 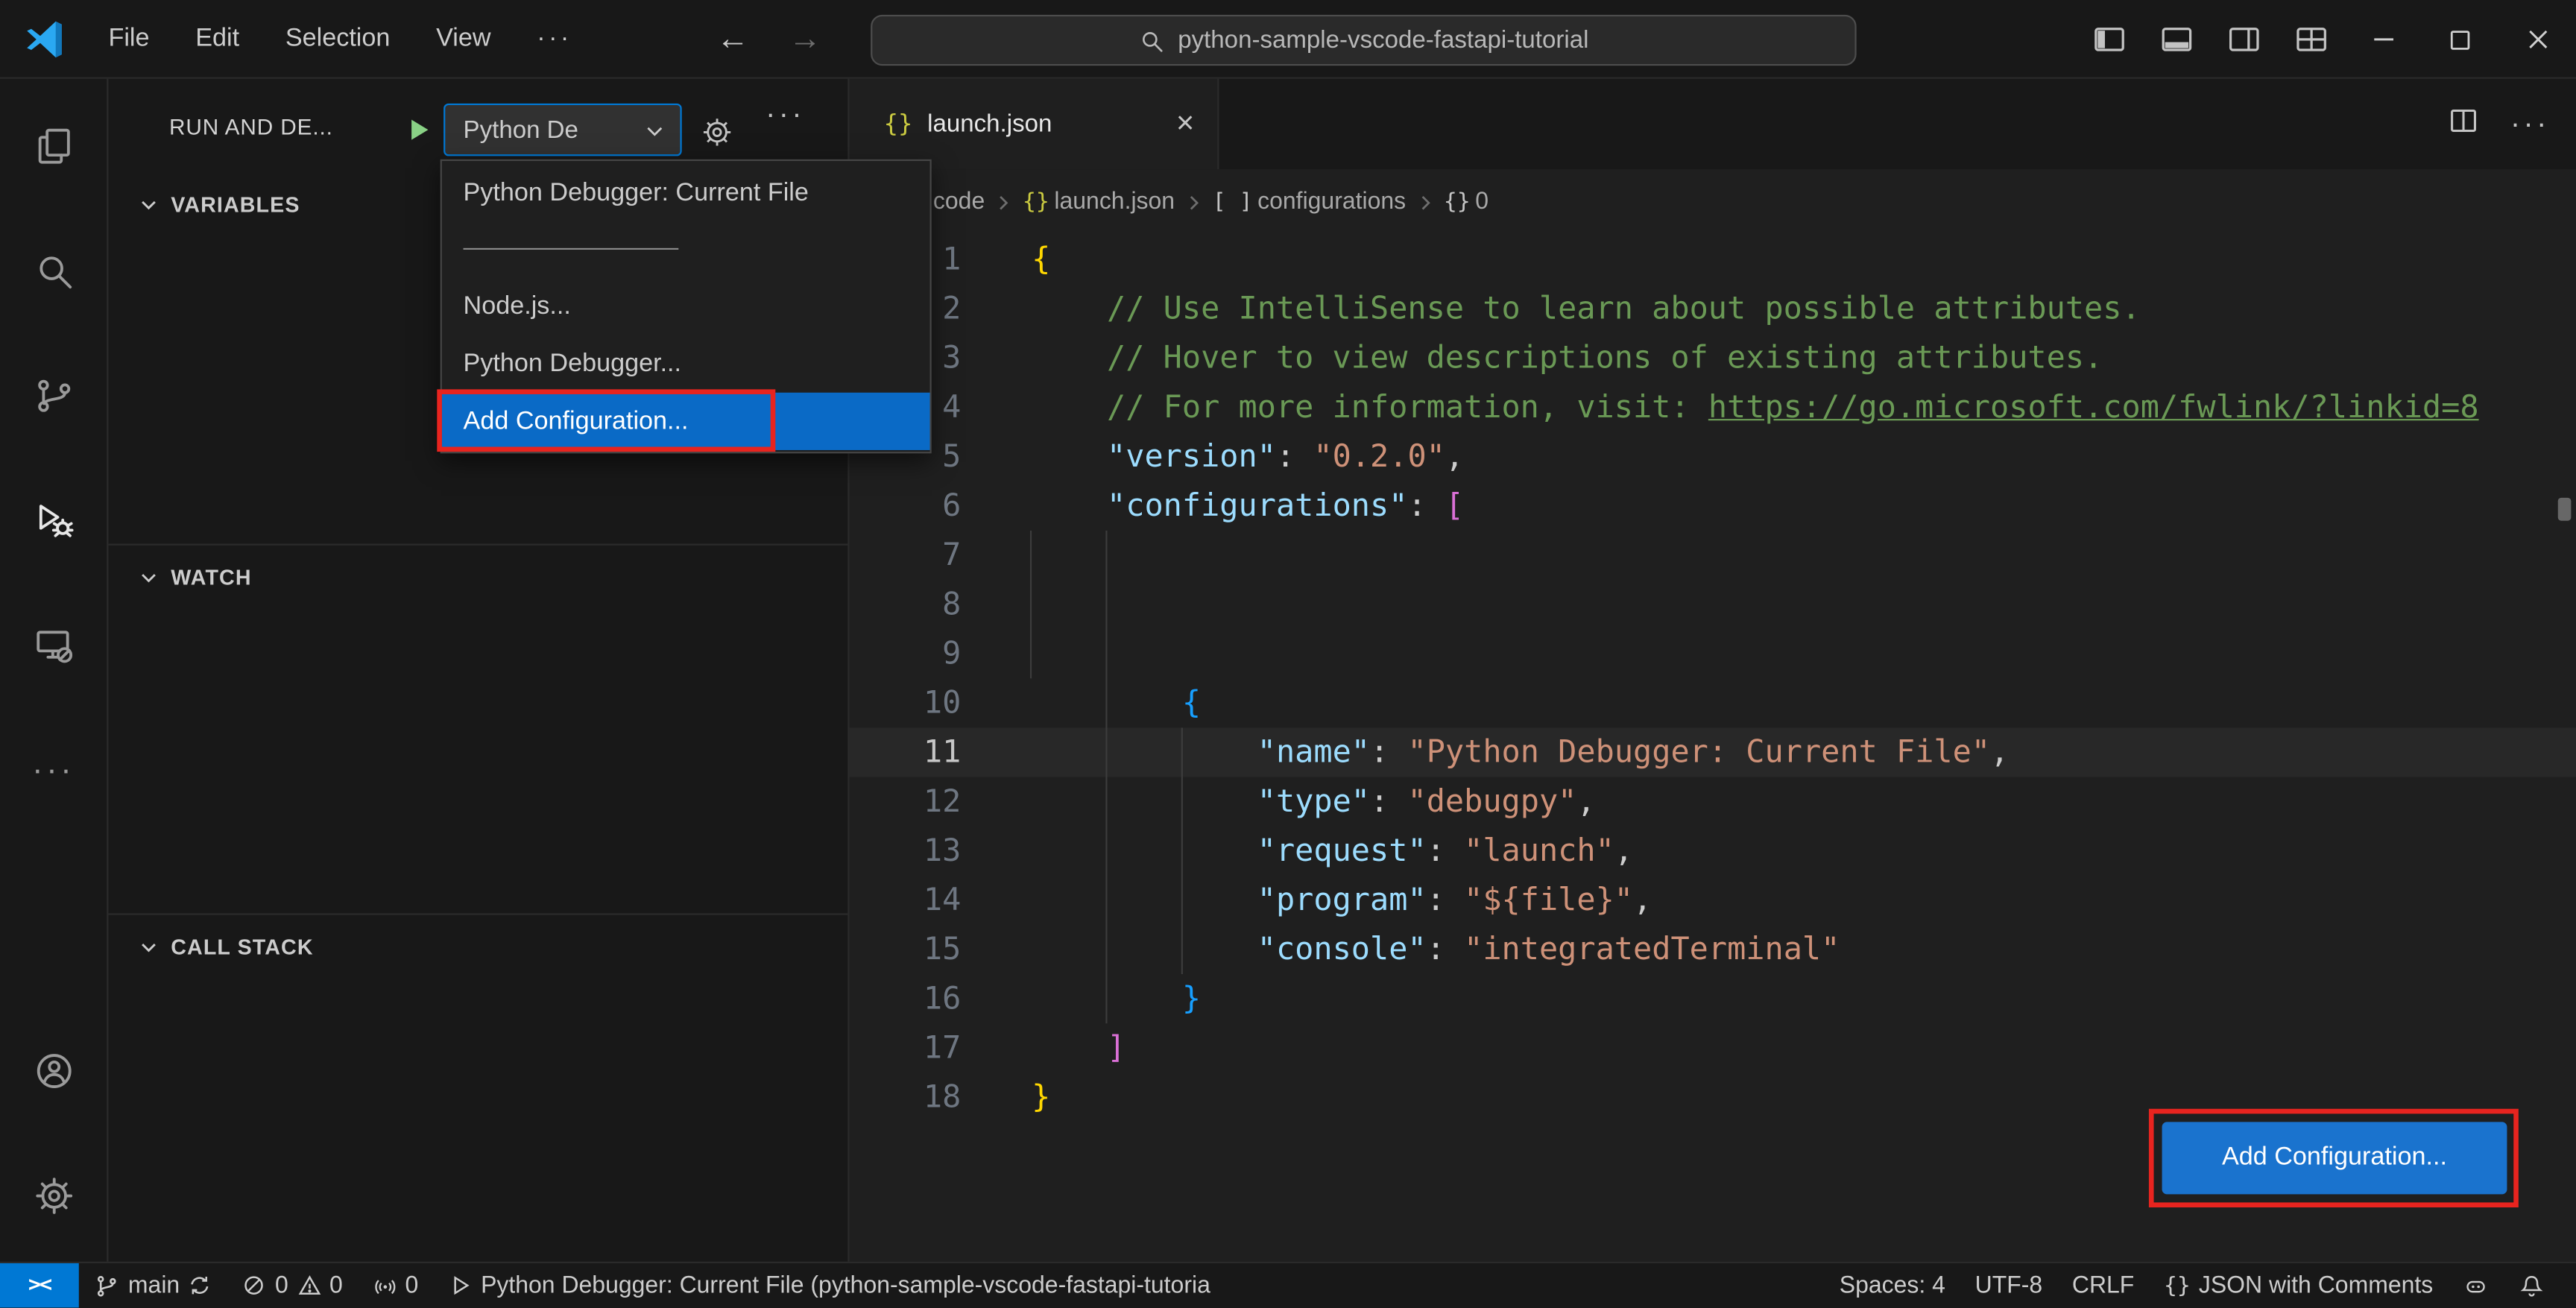 What do you see at coordinates (990, 124) in the screenshot?
I see `tab-label: launch.json` at bounding box center [990, 124].